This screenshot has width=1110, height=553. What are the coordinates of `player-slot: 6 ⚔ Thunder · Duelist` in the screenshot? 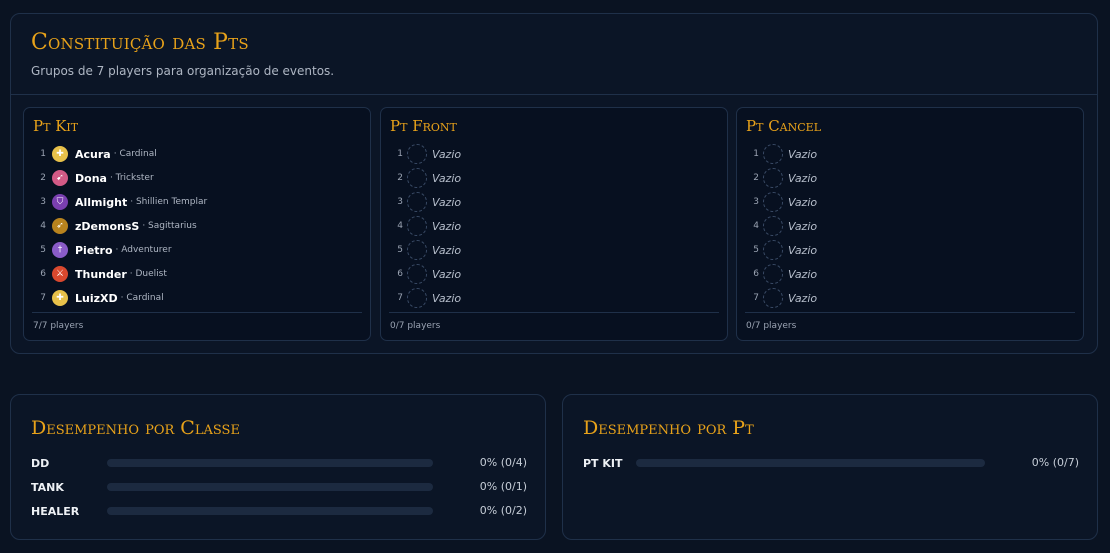 It's located at (198, 274).